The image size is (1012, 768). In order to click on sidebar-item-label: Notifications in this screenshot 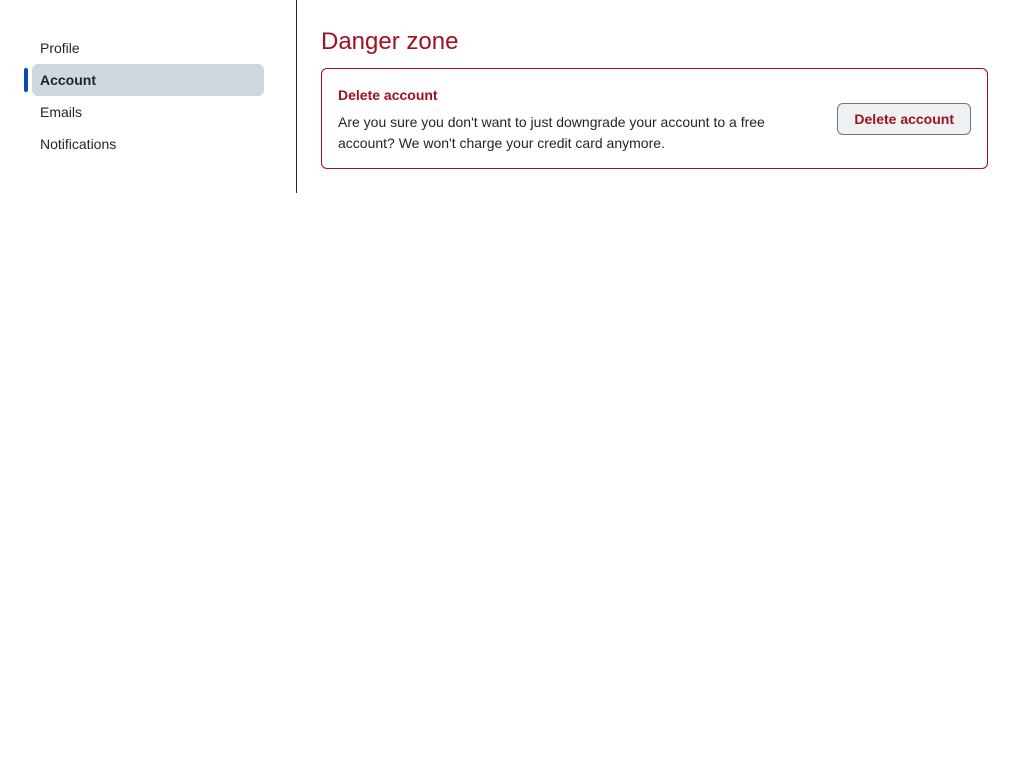, I will do `click(78, 144)`.